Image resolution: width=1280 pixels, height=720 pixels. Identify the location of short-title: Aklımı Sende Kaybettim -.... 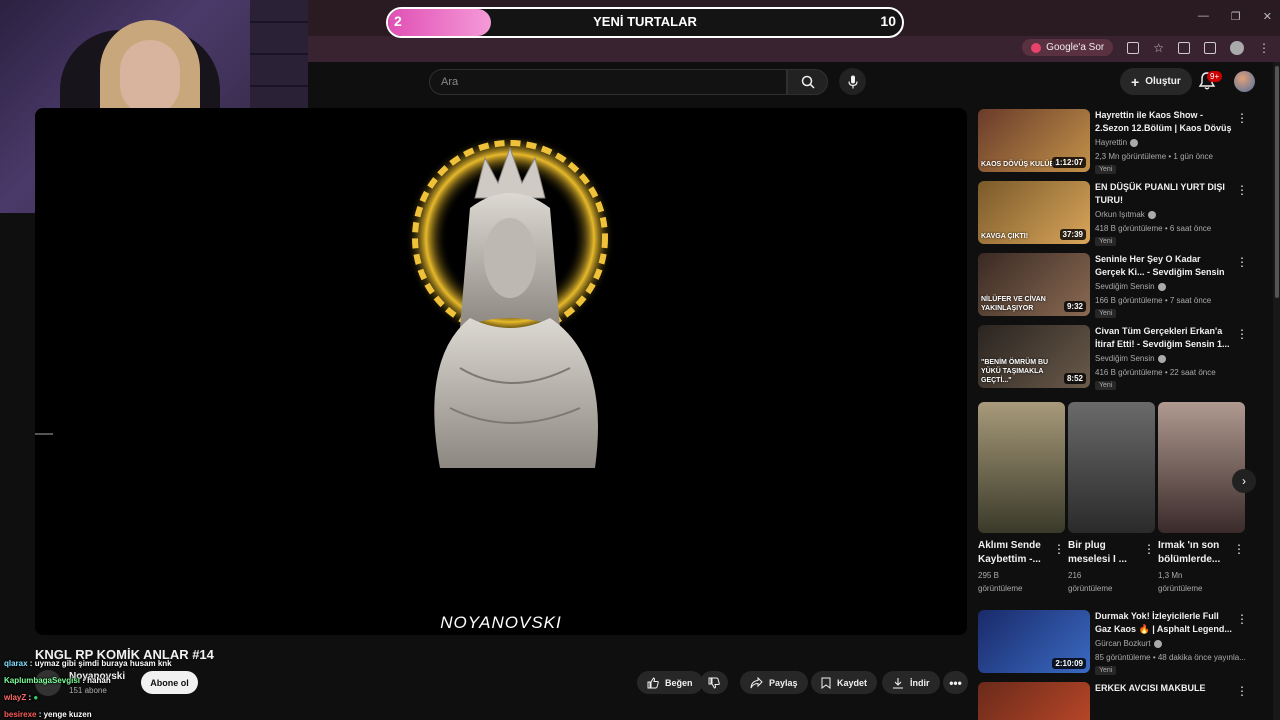
(1014, 553).